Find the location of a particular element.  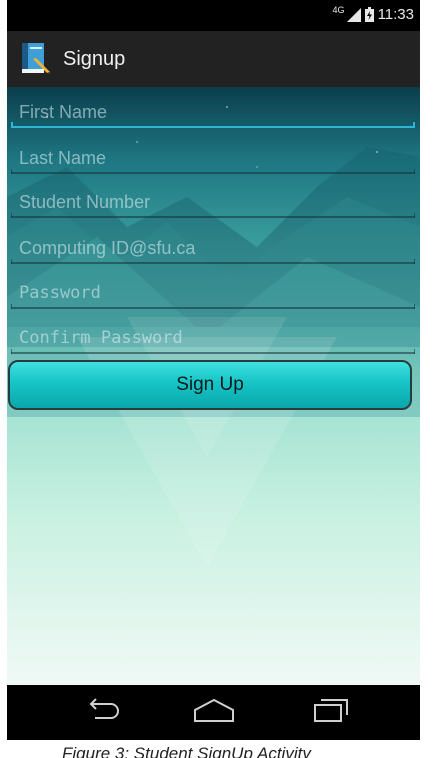

app-icon is located at coordinates (36, 58).